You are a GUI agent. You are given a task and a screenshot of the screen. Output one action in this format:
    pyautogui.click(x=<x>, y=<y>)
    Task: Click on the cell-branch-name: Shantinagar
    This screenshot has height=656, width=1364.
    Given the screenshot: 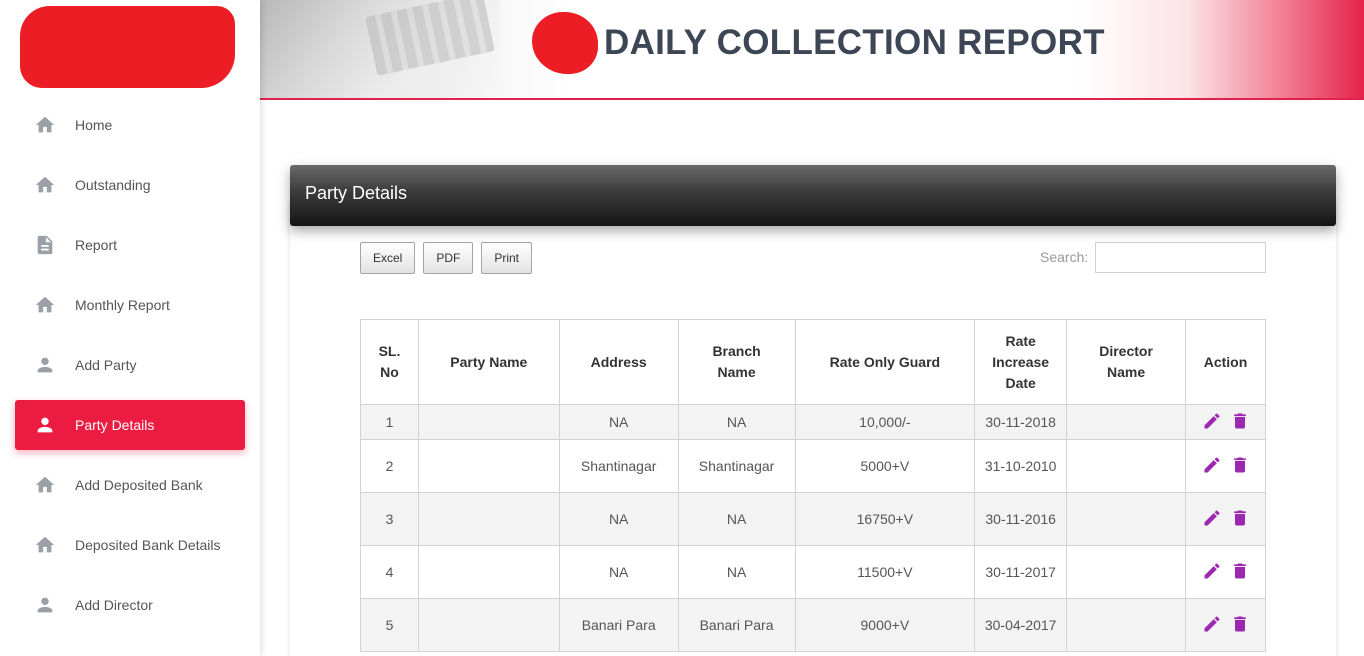 What is the action you would take?
    pyautogui.click(x=736, y=466)
    